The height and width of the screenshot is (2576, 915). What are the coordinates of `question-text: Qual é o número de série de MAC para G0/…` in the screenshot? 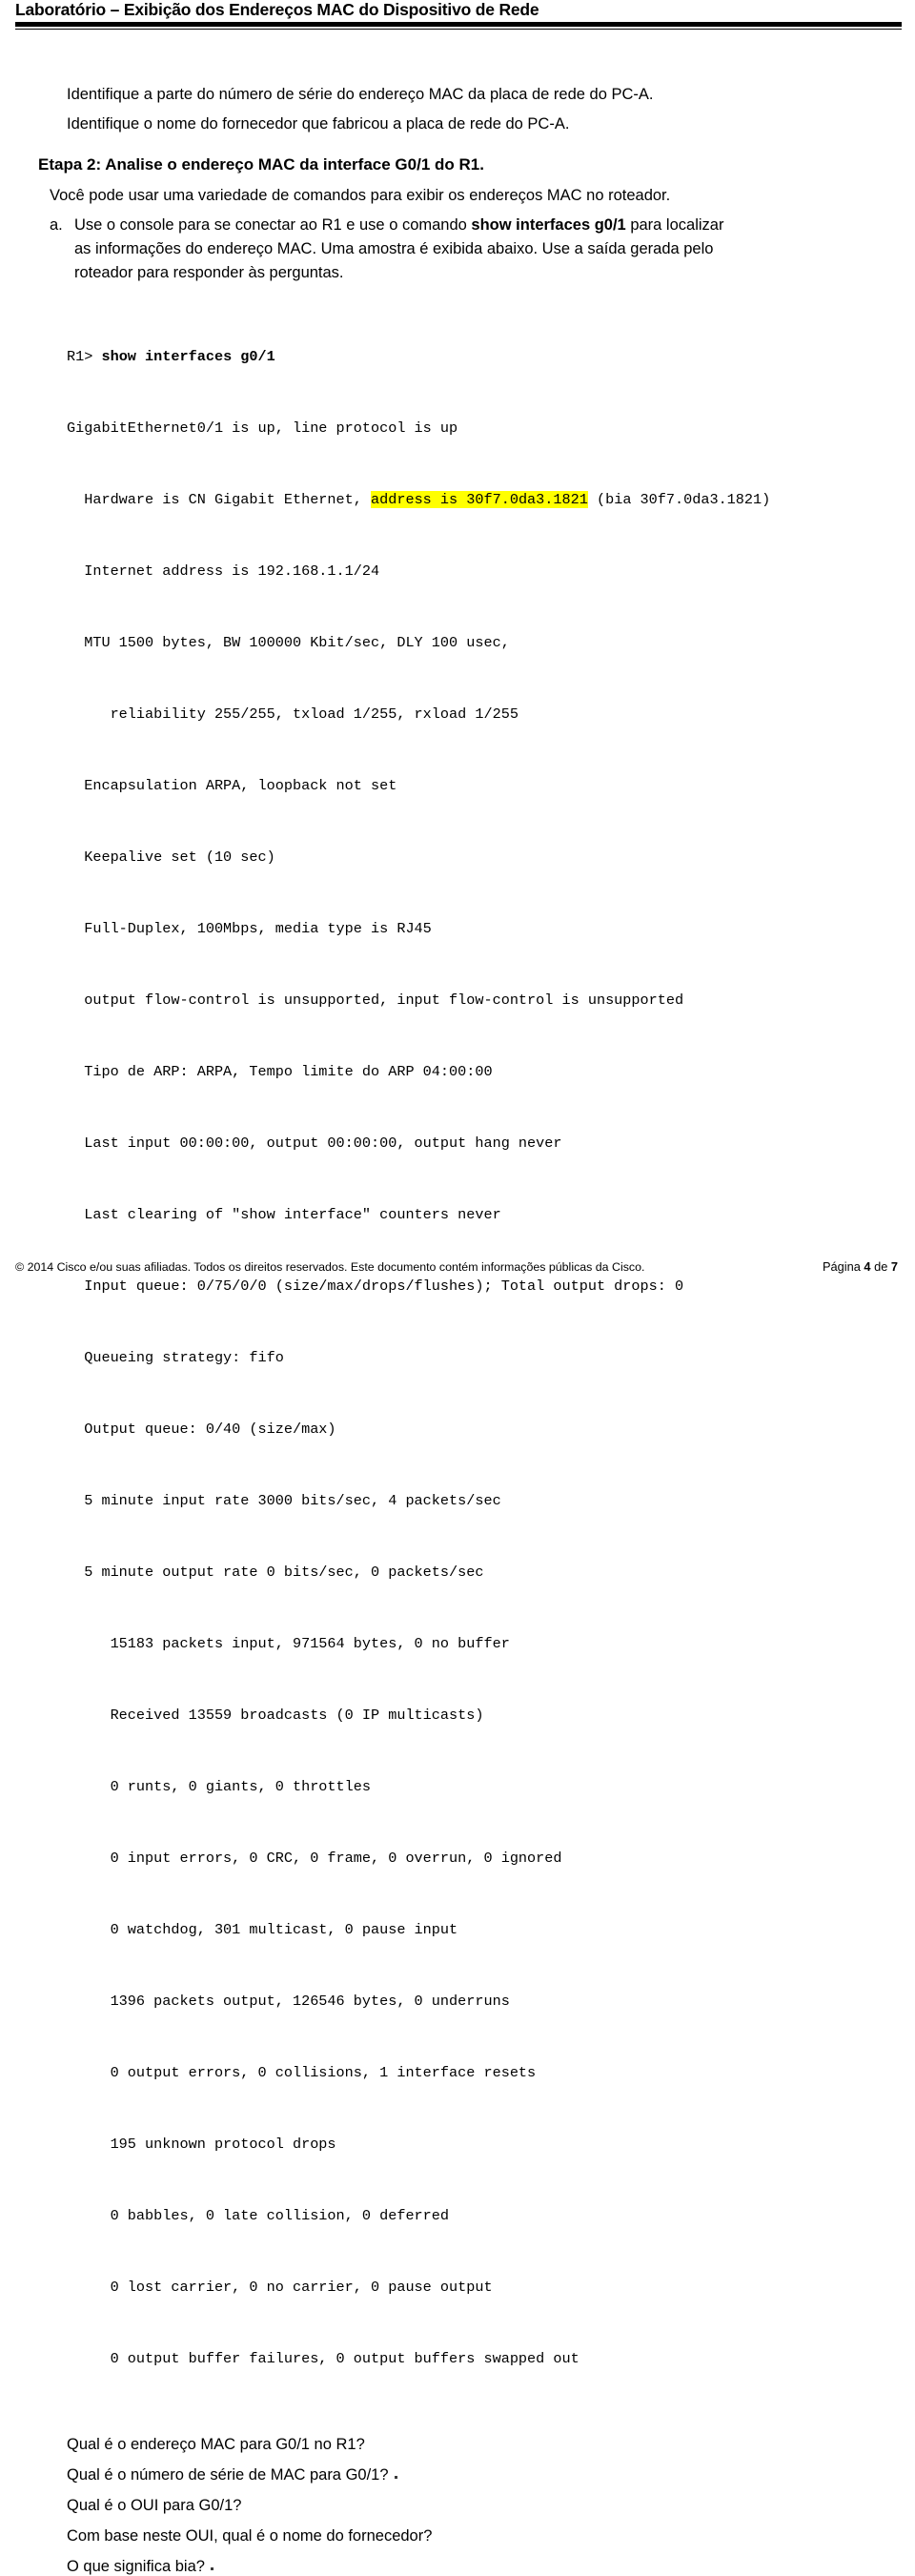 It's located at (228, 2475).